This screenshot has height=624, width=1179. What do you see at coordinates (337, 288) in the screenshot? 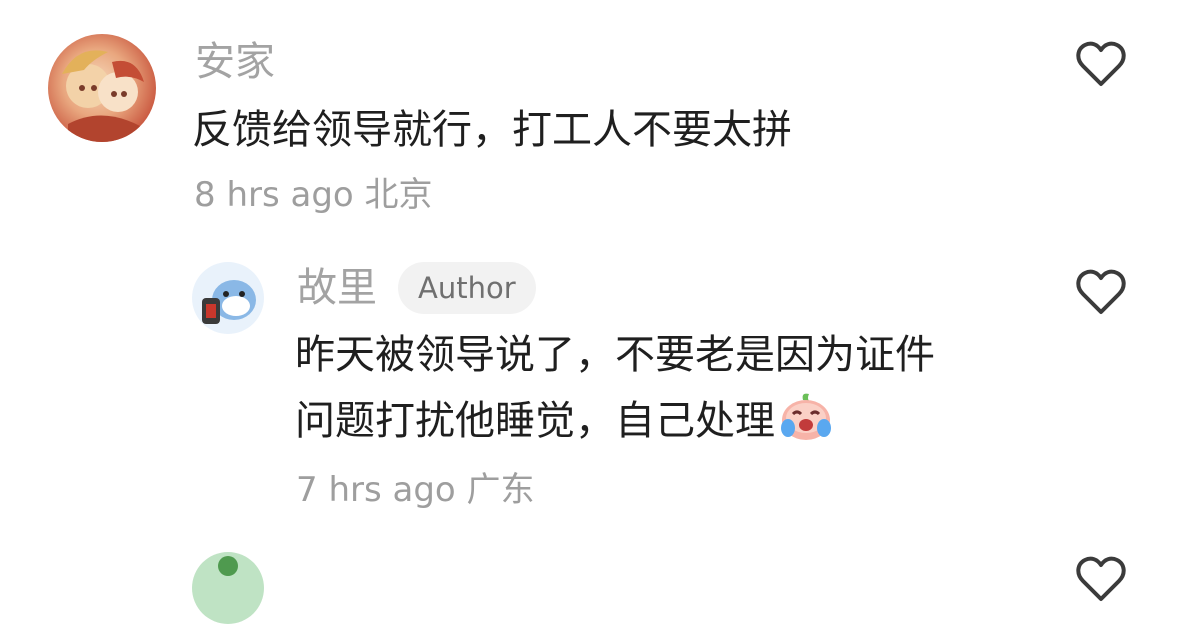
I see `username: 故里` at bounding box center [337, 288].